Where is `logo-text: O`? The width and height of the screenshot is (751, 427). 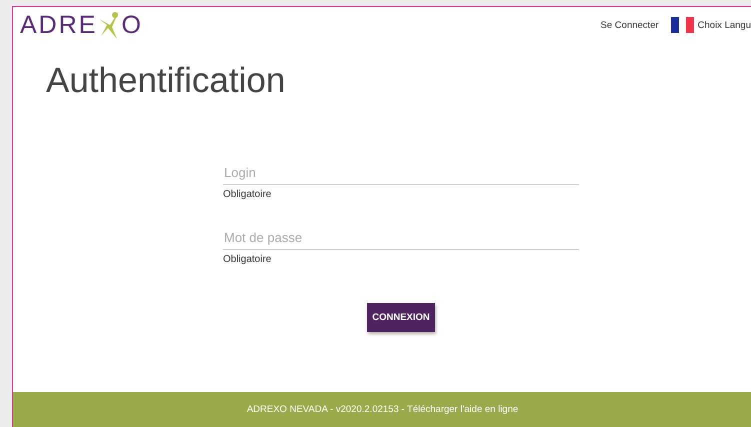
logo-text: O is located at coordinates (132, 25).